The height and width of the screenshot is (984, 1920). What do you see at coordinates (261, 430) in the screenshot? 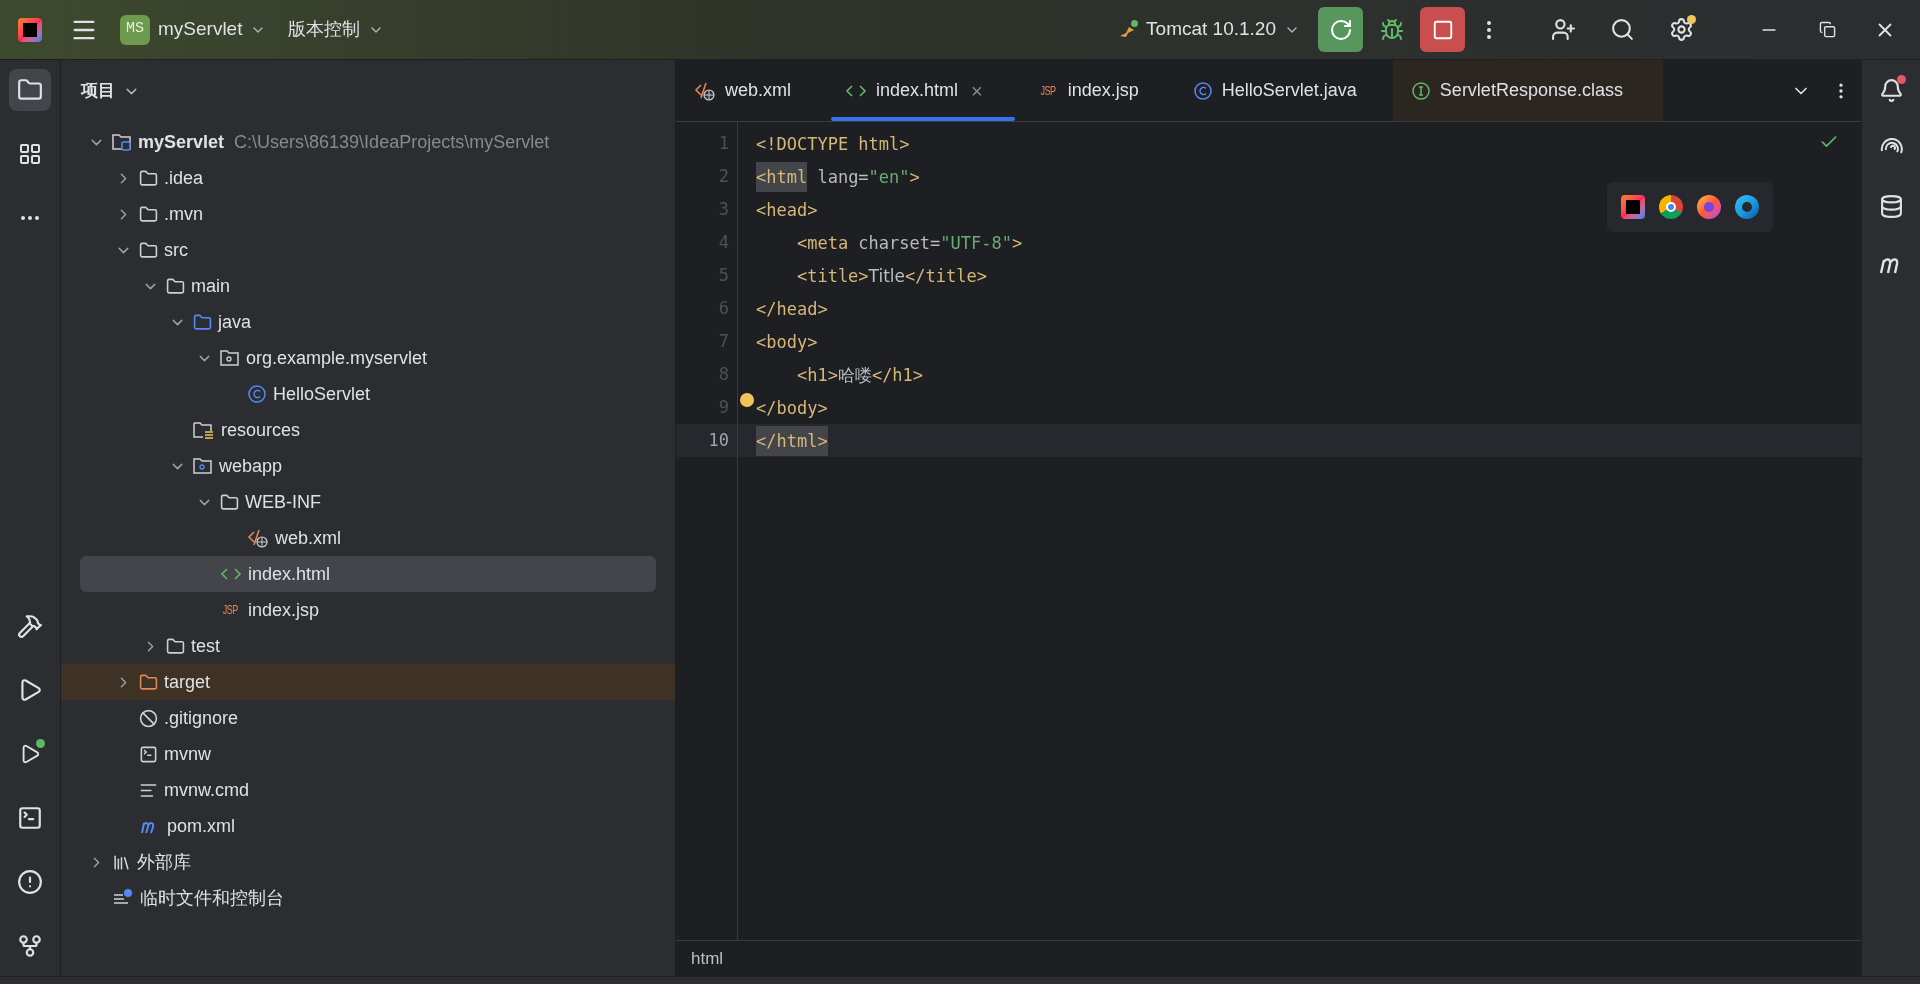
I see `tree-item-label: resources` at bounding box center [261, 430].